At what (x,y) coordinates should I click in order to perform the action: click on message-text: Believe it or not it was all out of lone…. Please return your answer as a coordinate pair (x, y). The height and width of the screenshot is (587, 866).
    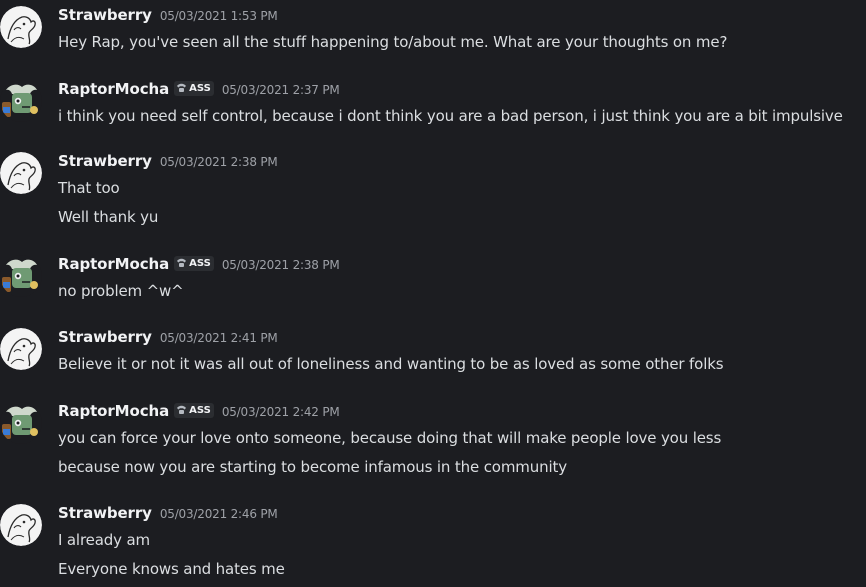
    Looking at the image, I should click on (391, 364).